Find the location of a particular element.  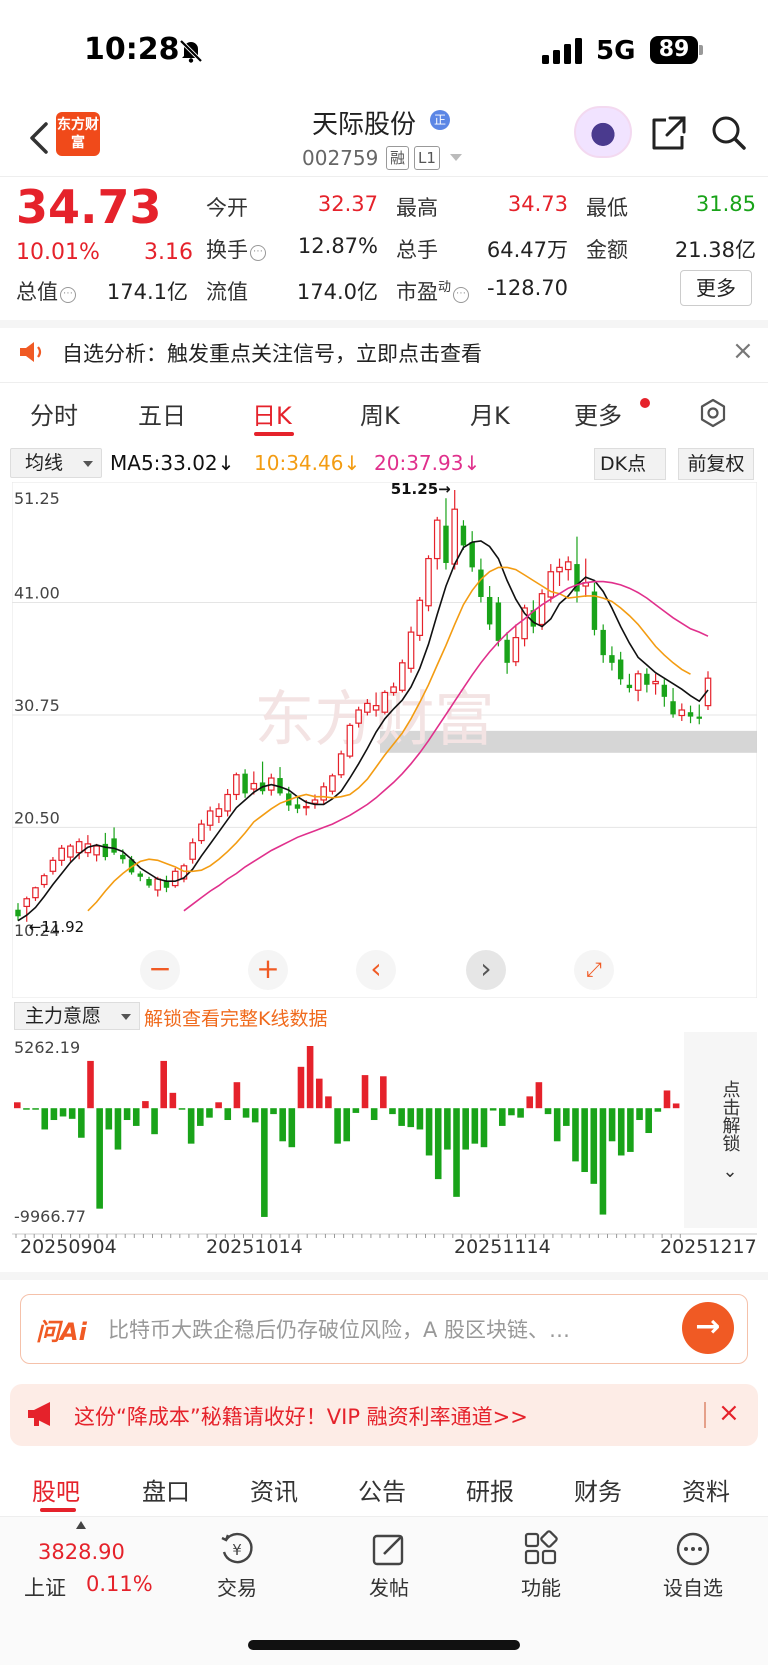

trade-icon: ¥ is located at coordinates (237, 1549).